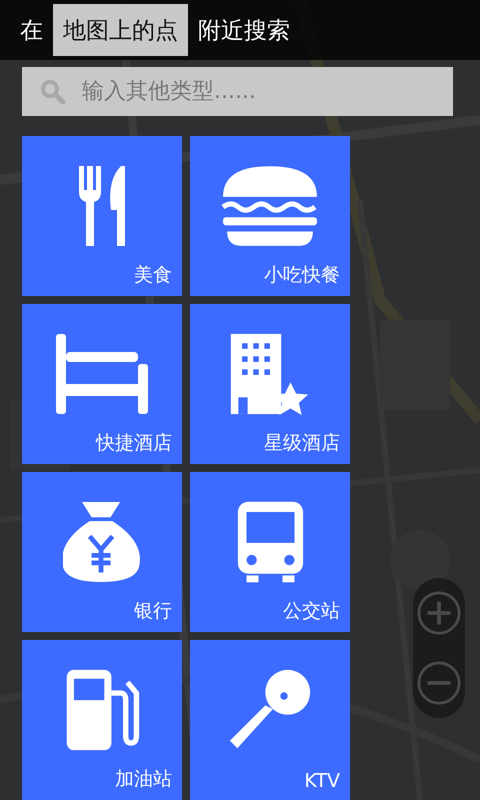 This screenshot has width=480, height=800. Describe the element at coordinates (322, 781) in the screenshot. I see `category-label: KTV` at that location.